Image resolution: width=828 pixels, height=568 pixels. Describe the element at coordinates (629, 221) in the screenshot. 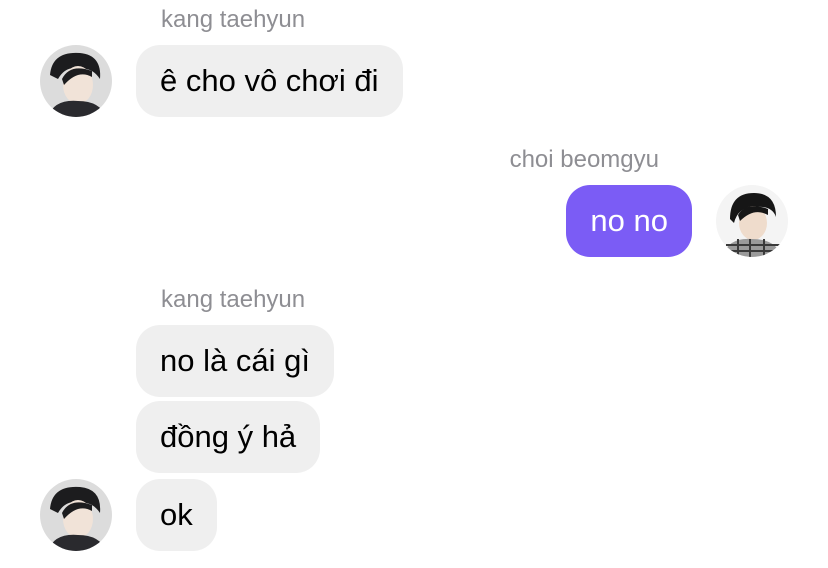

I see `message-bubble: no no` at that location.